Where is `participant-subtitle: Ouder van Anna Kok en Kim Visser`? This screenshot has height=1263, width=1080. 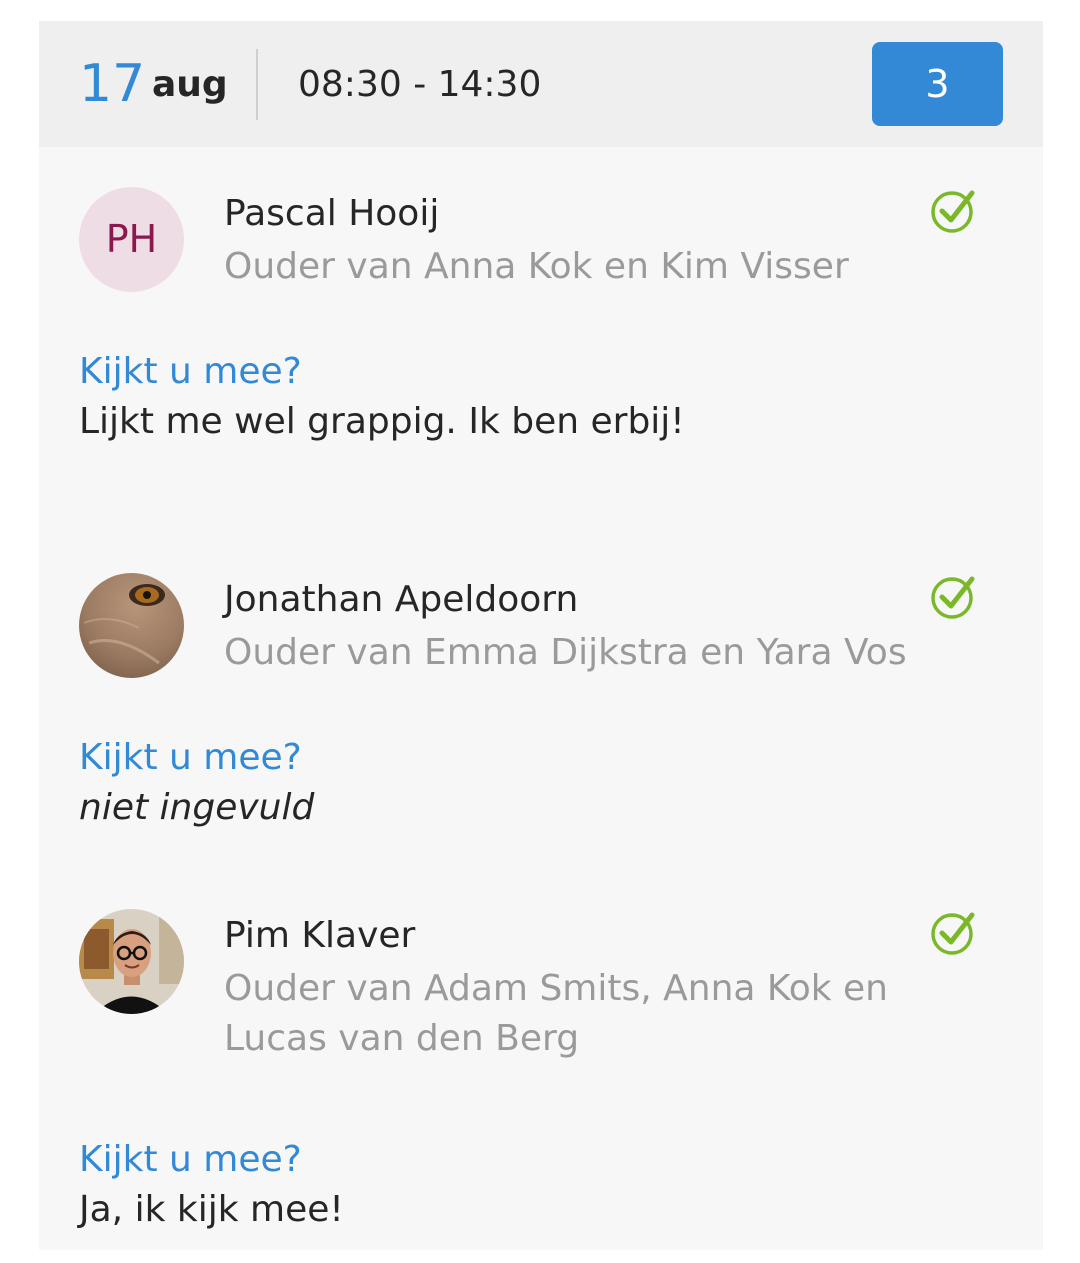
participant-subtitle: Ouder van Anna Kok en Kim Visser is located at coordinates (536, 266).